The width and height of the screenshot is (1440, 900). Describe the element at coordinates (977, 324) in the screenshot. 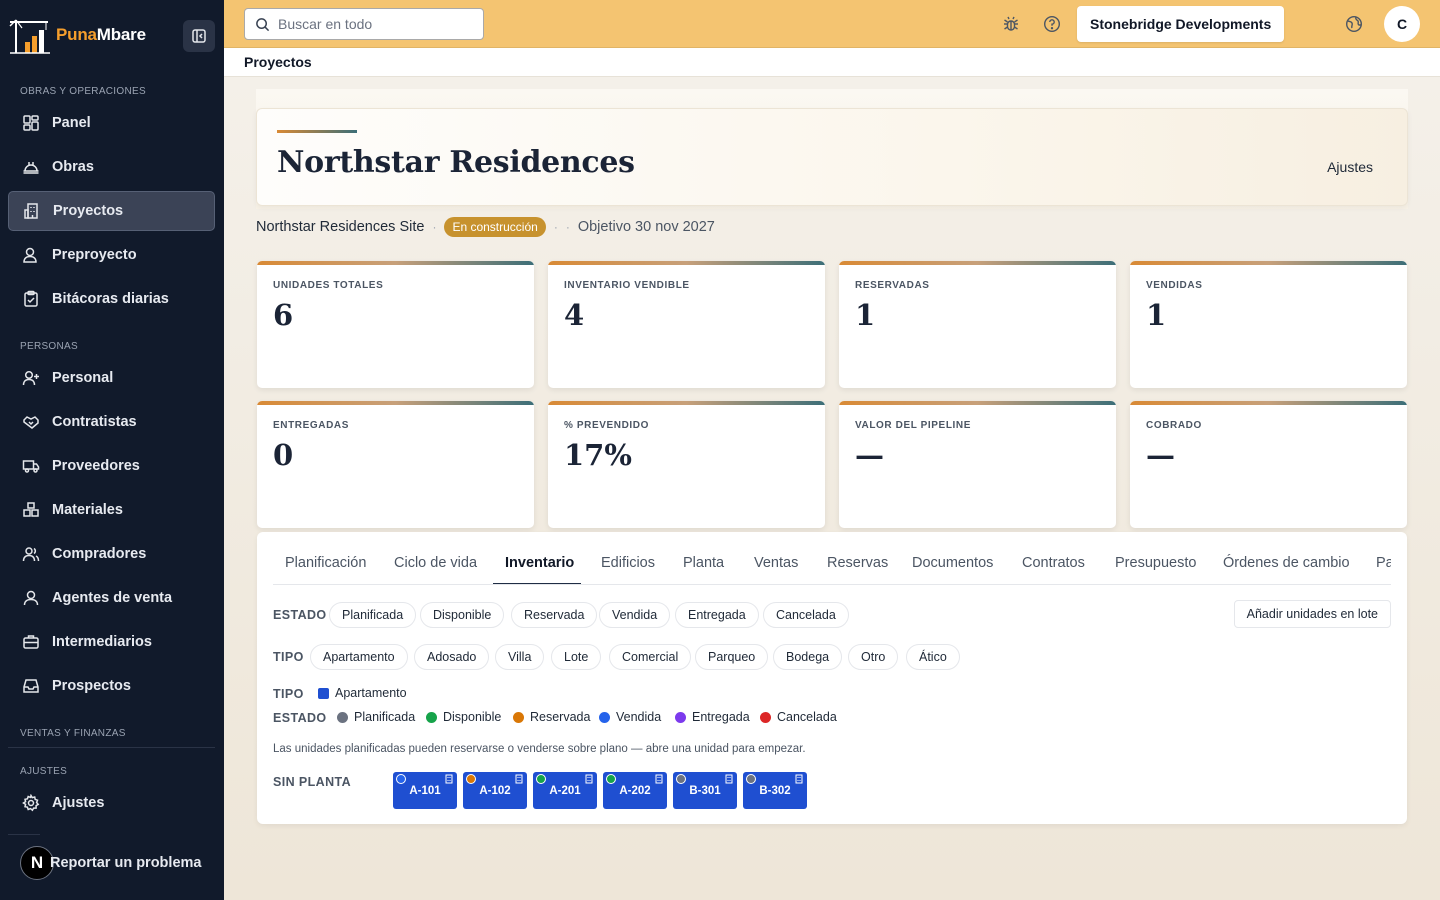

I see `stat-card-reserved: RESERVADAS 1` at that location.